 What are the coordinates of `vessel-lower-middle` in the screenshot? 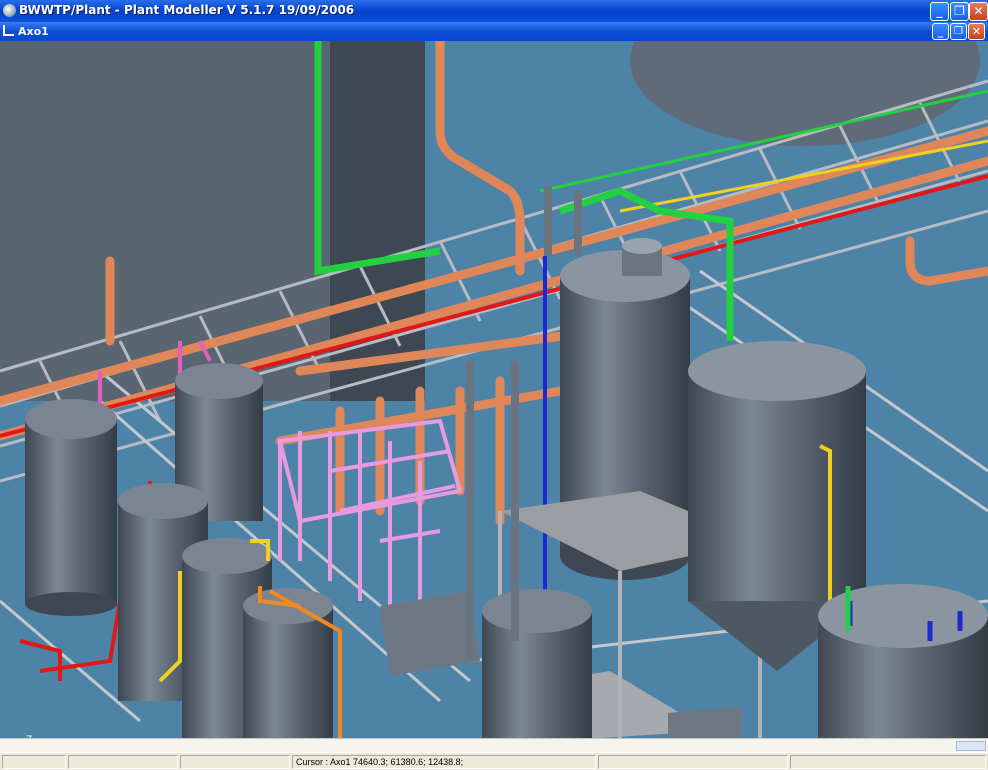 It's located at (537, 663).